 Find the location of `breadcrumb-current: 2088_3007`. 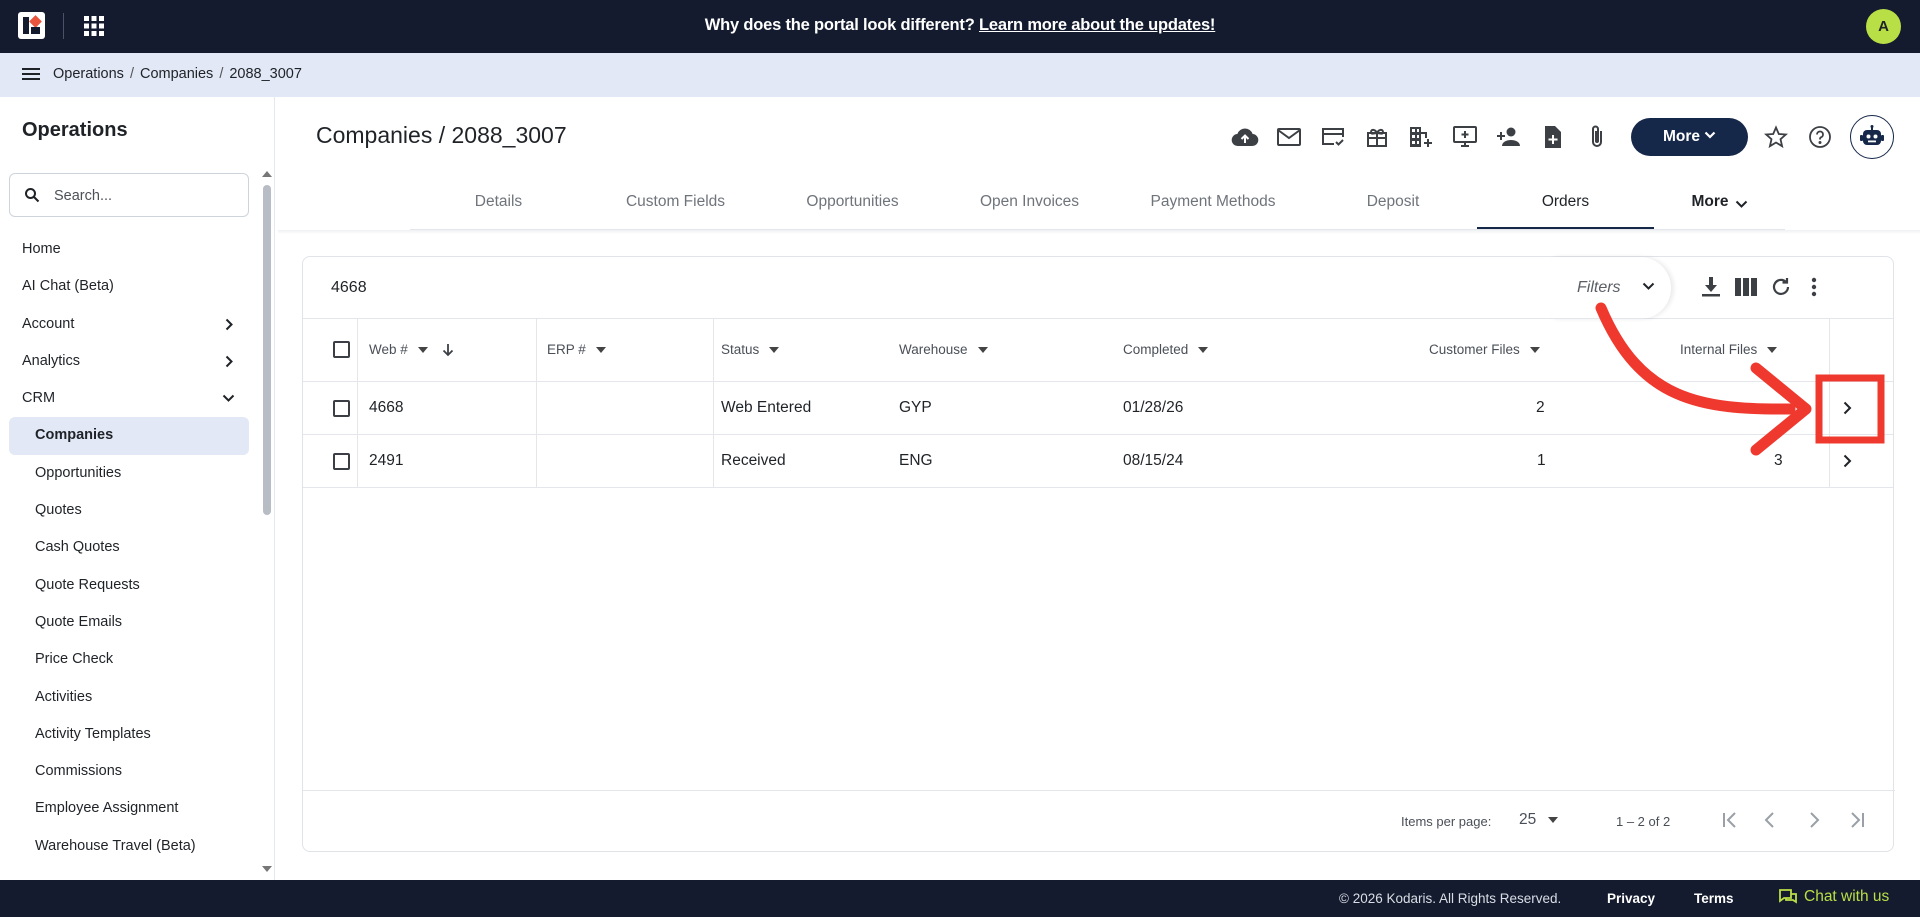

breadcrumb-current: 2088_3007 is located at coordinates (265, 74).